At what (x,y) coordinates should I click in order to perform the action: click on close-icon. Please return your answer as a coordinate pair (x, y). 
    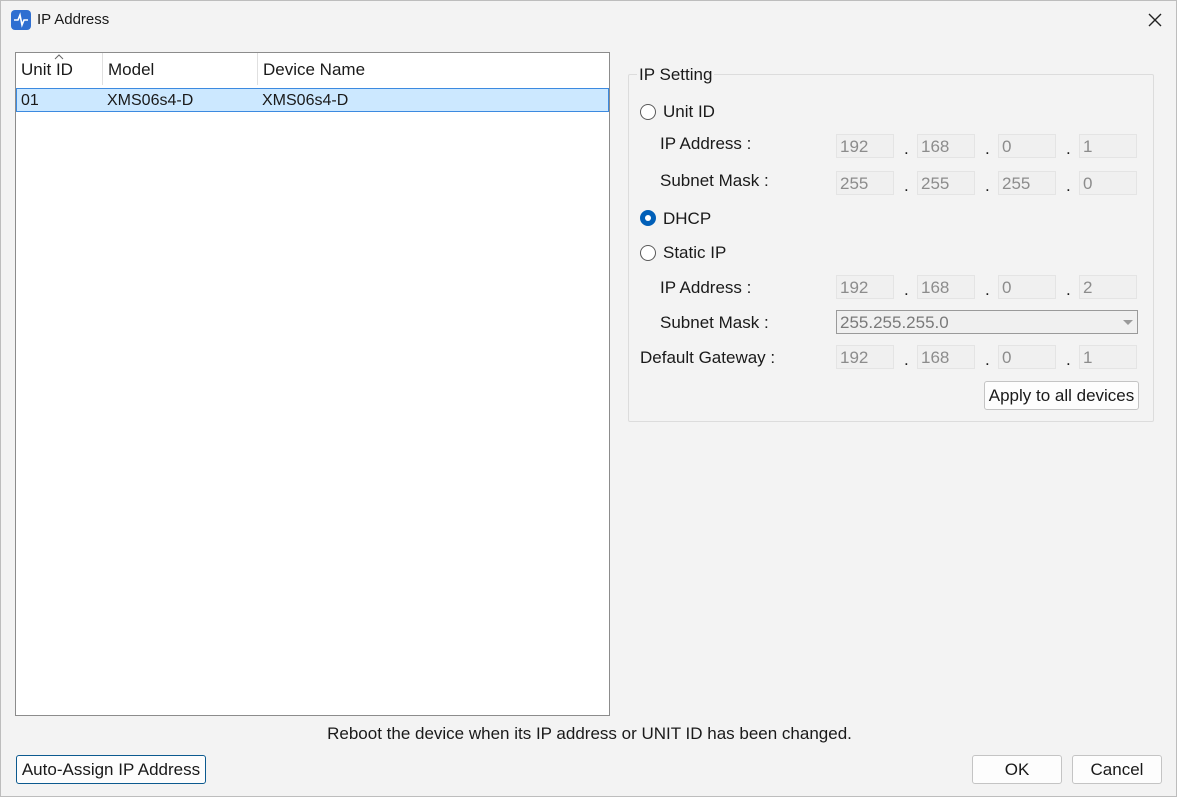
    Looking at the image, I should click on (1155, 20).